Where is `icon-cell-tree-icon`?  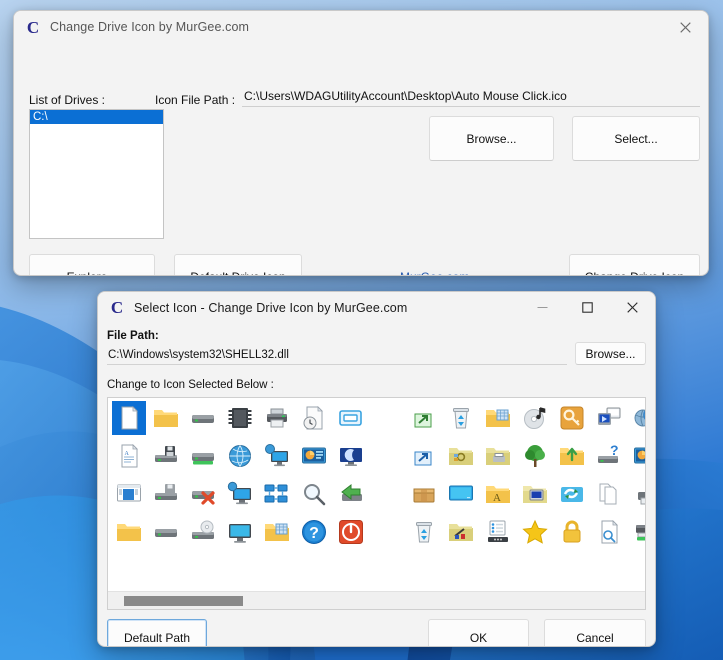
icon-cell-tree-icon is located at coordinates (535, 456).